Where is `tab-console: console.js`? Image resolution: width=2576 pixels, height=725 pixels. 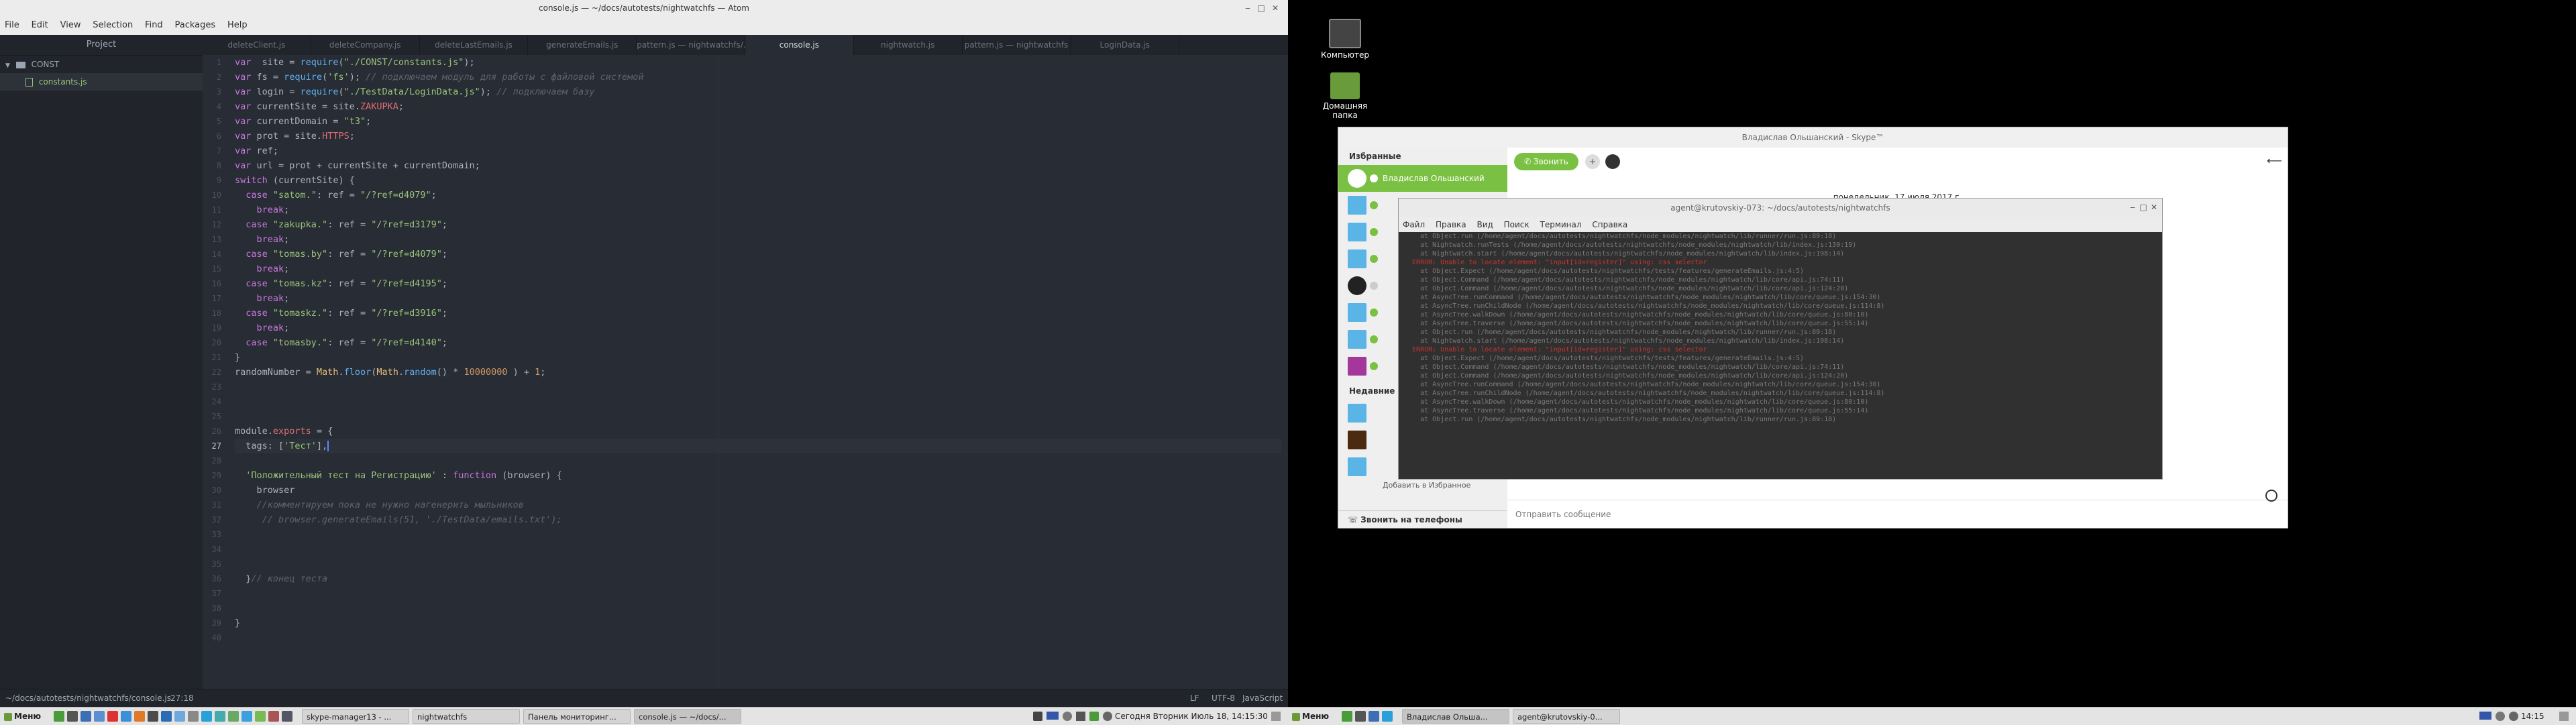 tab-console: console.js is located at coordinates (799, 45).